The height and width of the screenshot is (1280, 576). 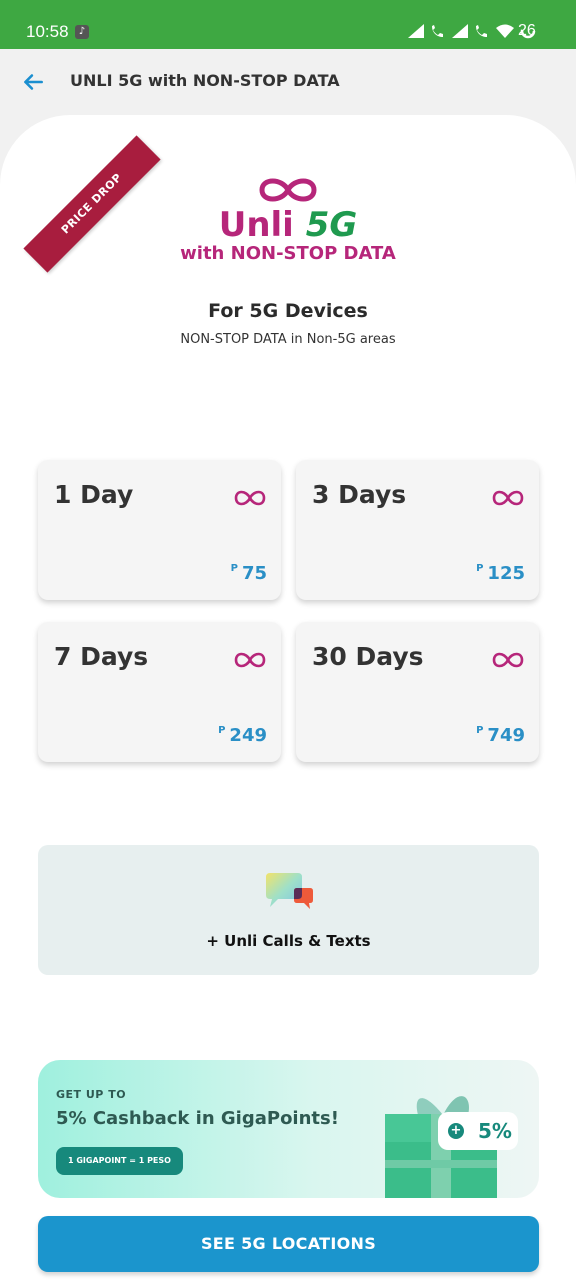 What do you see at coordinates (416, 31) in the screenshot?
I see `signal-icon` at bounding box center [416, 31].